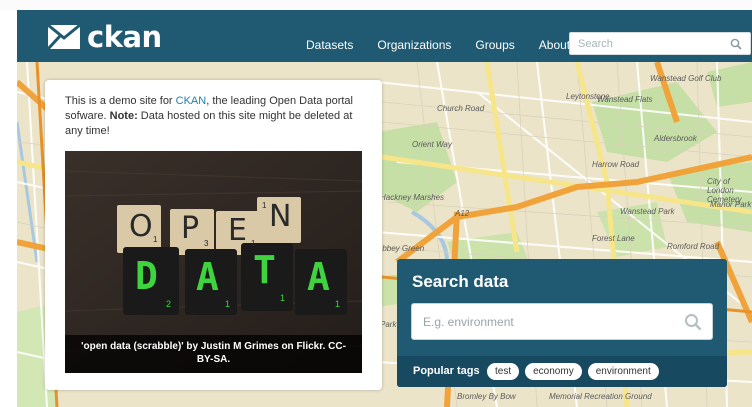 The width and height of the screenshot is (752, 407). I want to click on map-label: Wanstead Park, so click(647, 211).